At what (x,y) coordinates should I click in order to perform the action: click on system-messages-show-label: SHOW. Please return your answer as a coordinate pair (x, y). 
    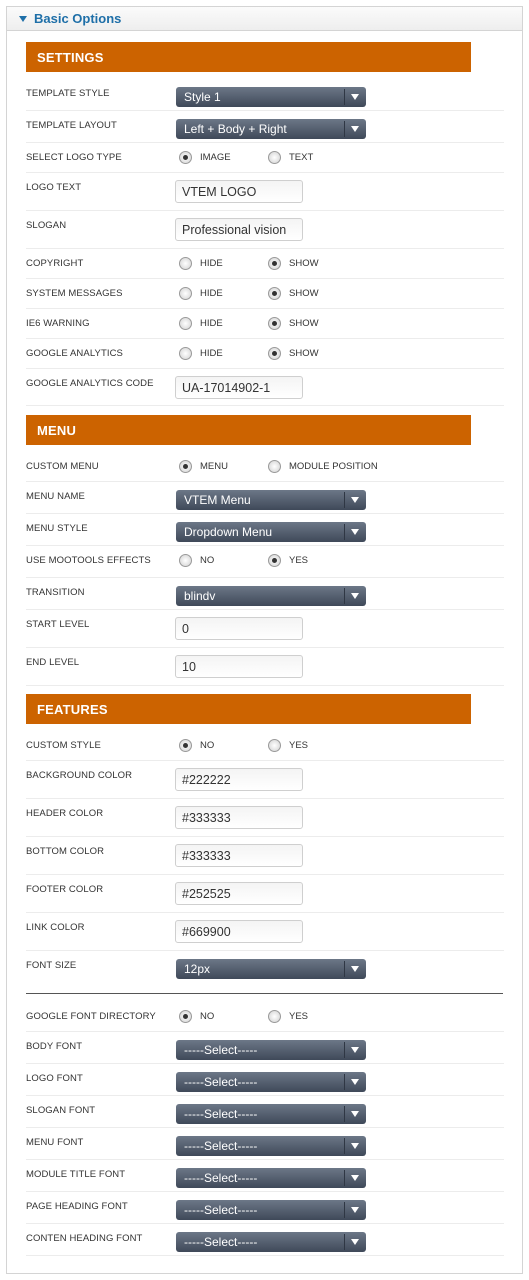
    Looking at the image, I should click on (304, 293).